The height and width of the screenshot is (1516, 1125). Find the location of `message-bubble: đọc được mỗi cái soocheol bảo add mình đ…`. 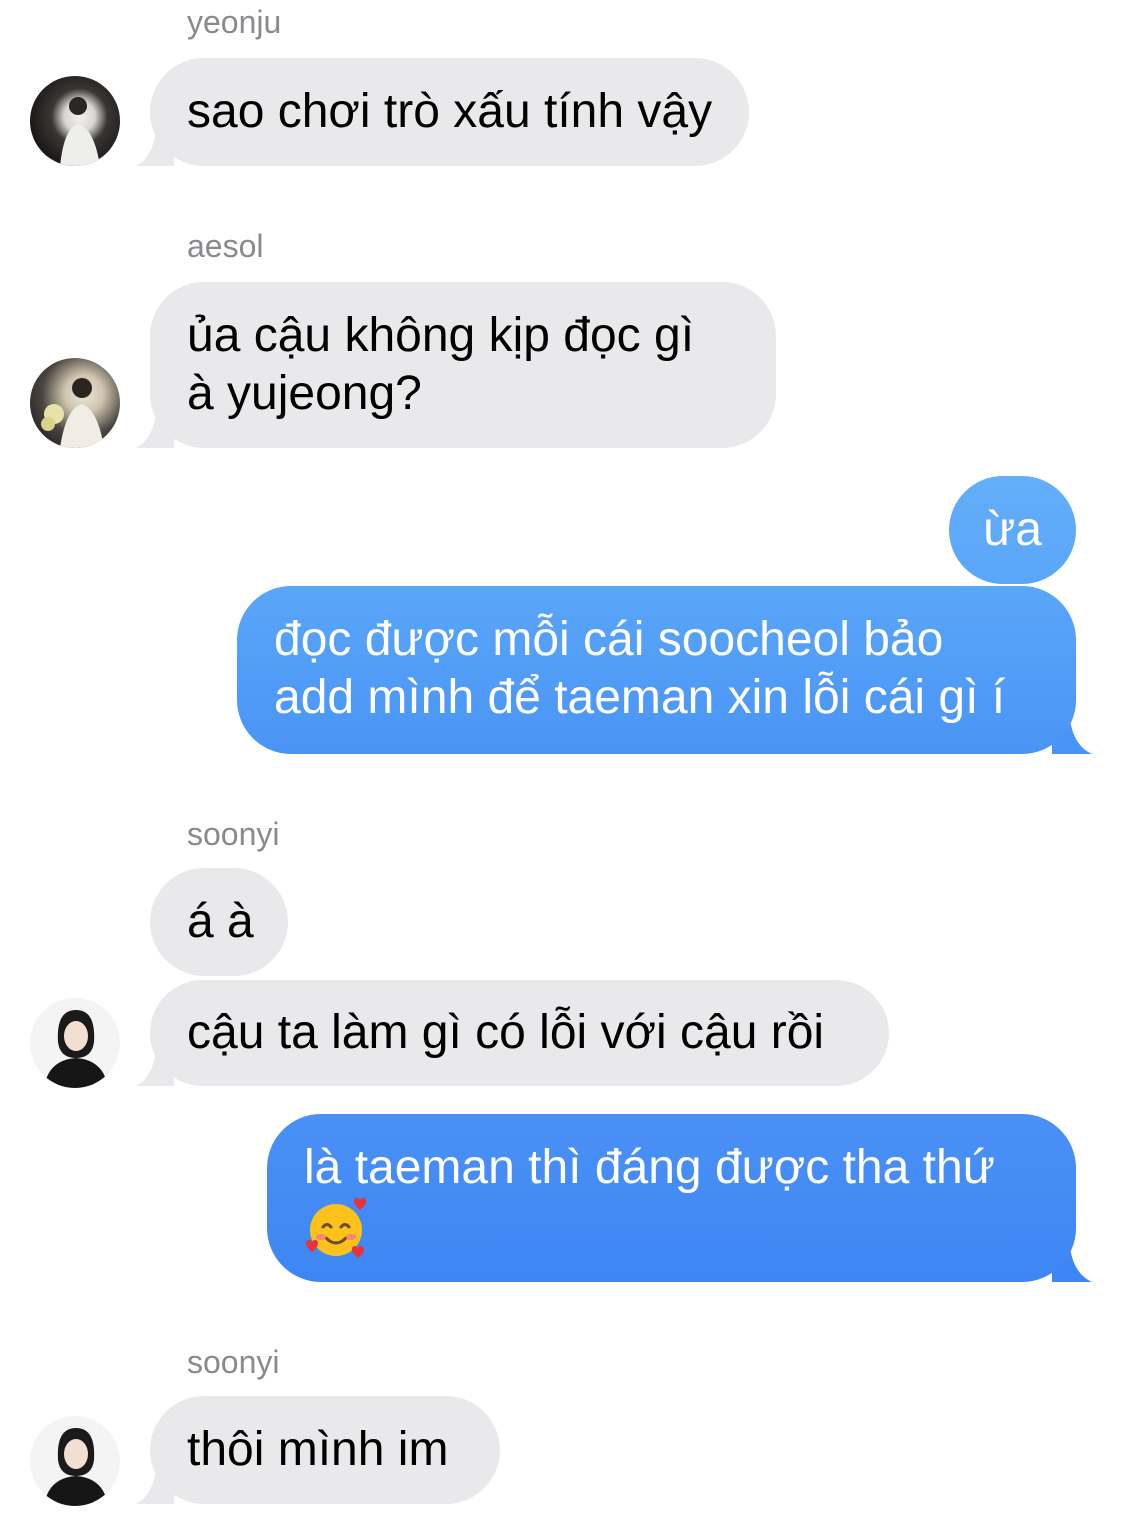

message-bubble: đọc được mỗi cái soocheol bảo add mình đ… is located at coordinates (656, 670).